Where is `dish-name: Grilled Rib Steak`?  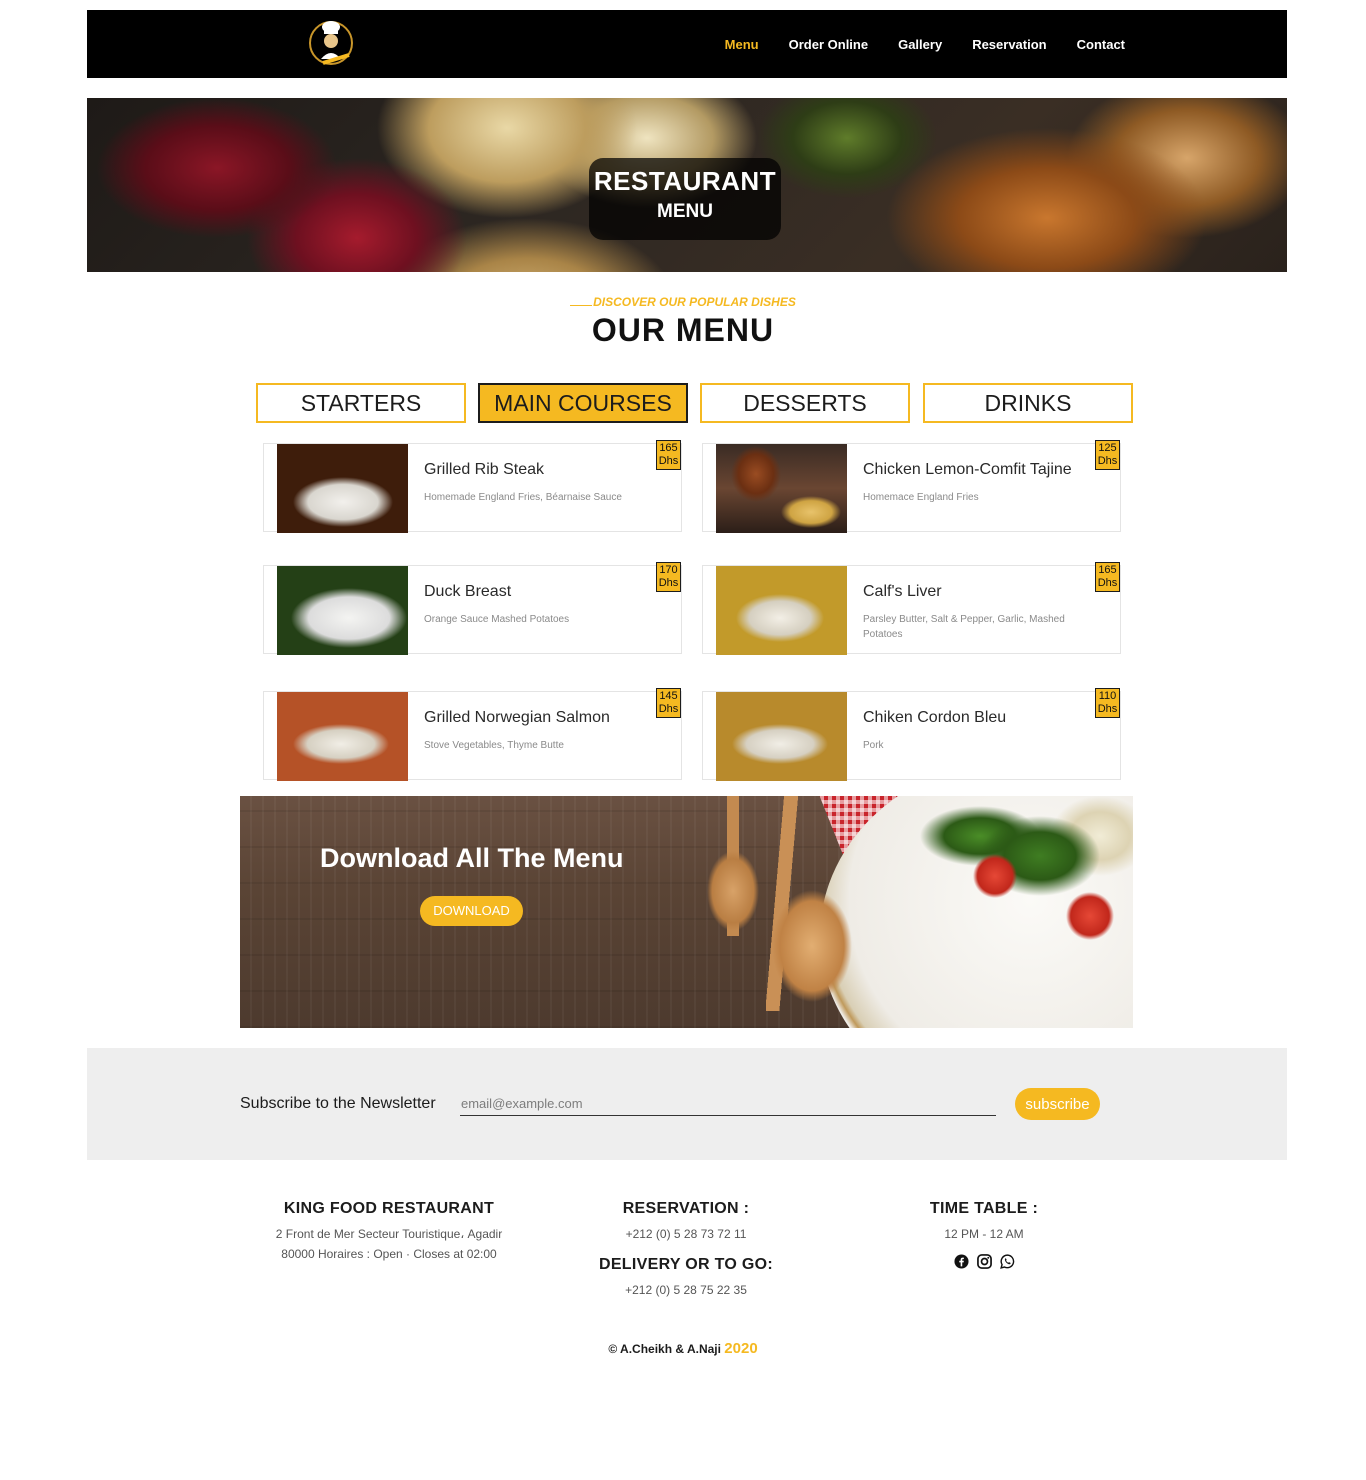 dish-name: Grilled Rib Steak is located at coordinates (484, 469).